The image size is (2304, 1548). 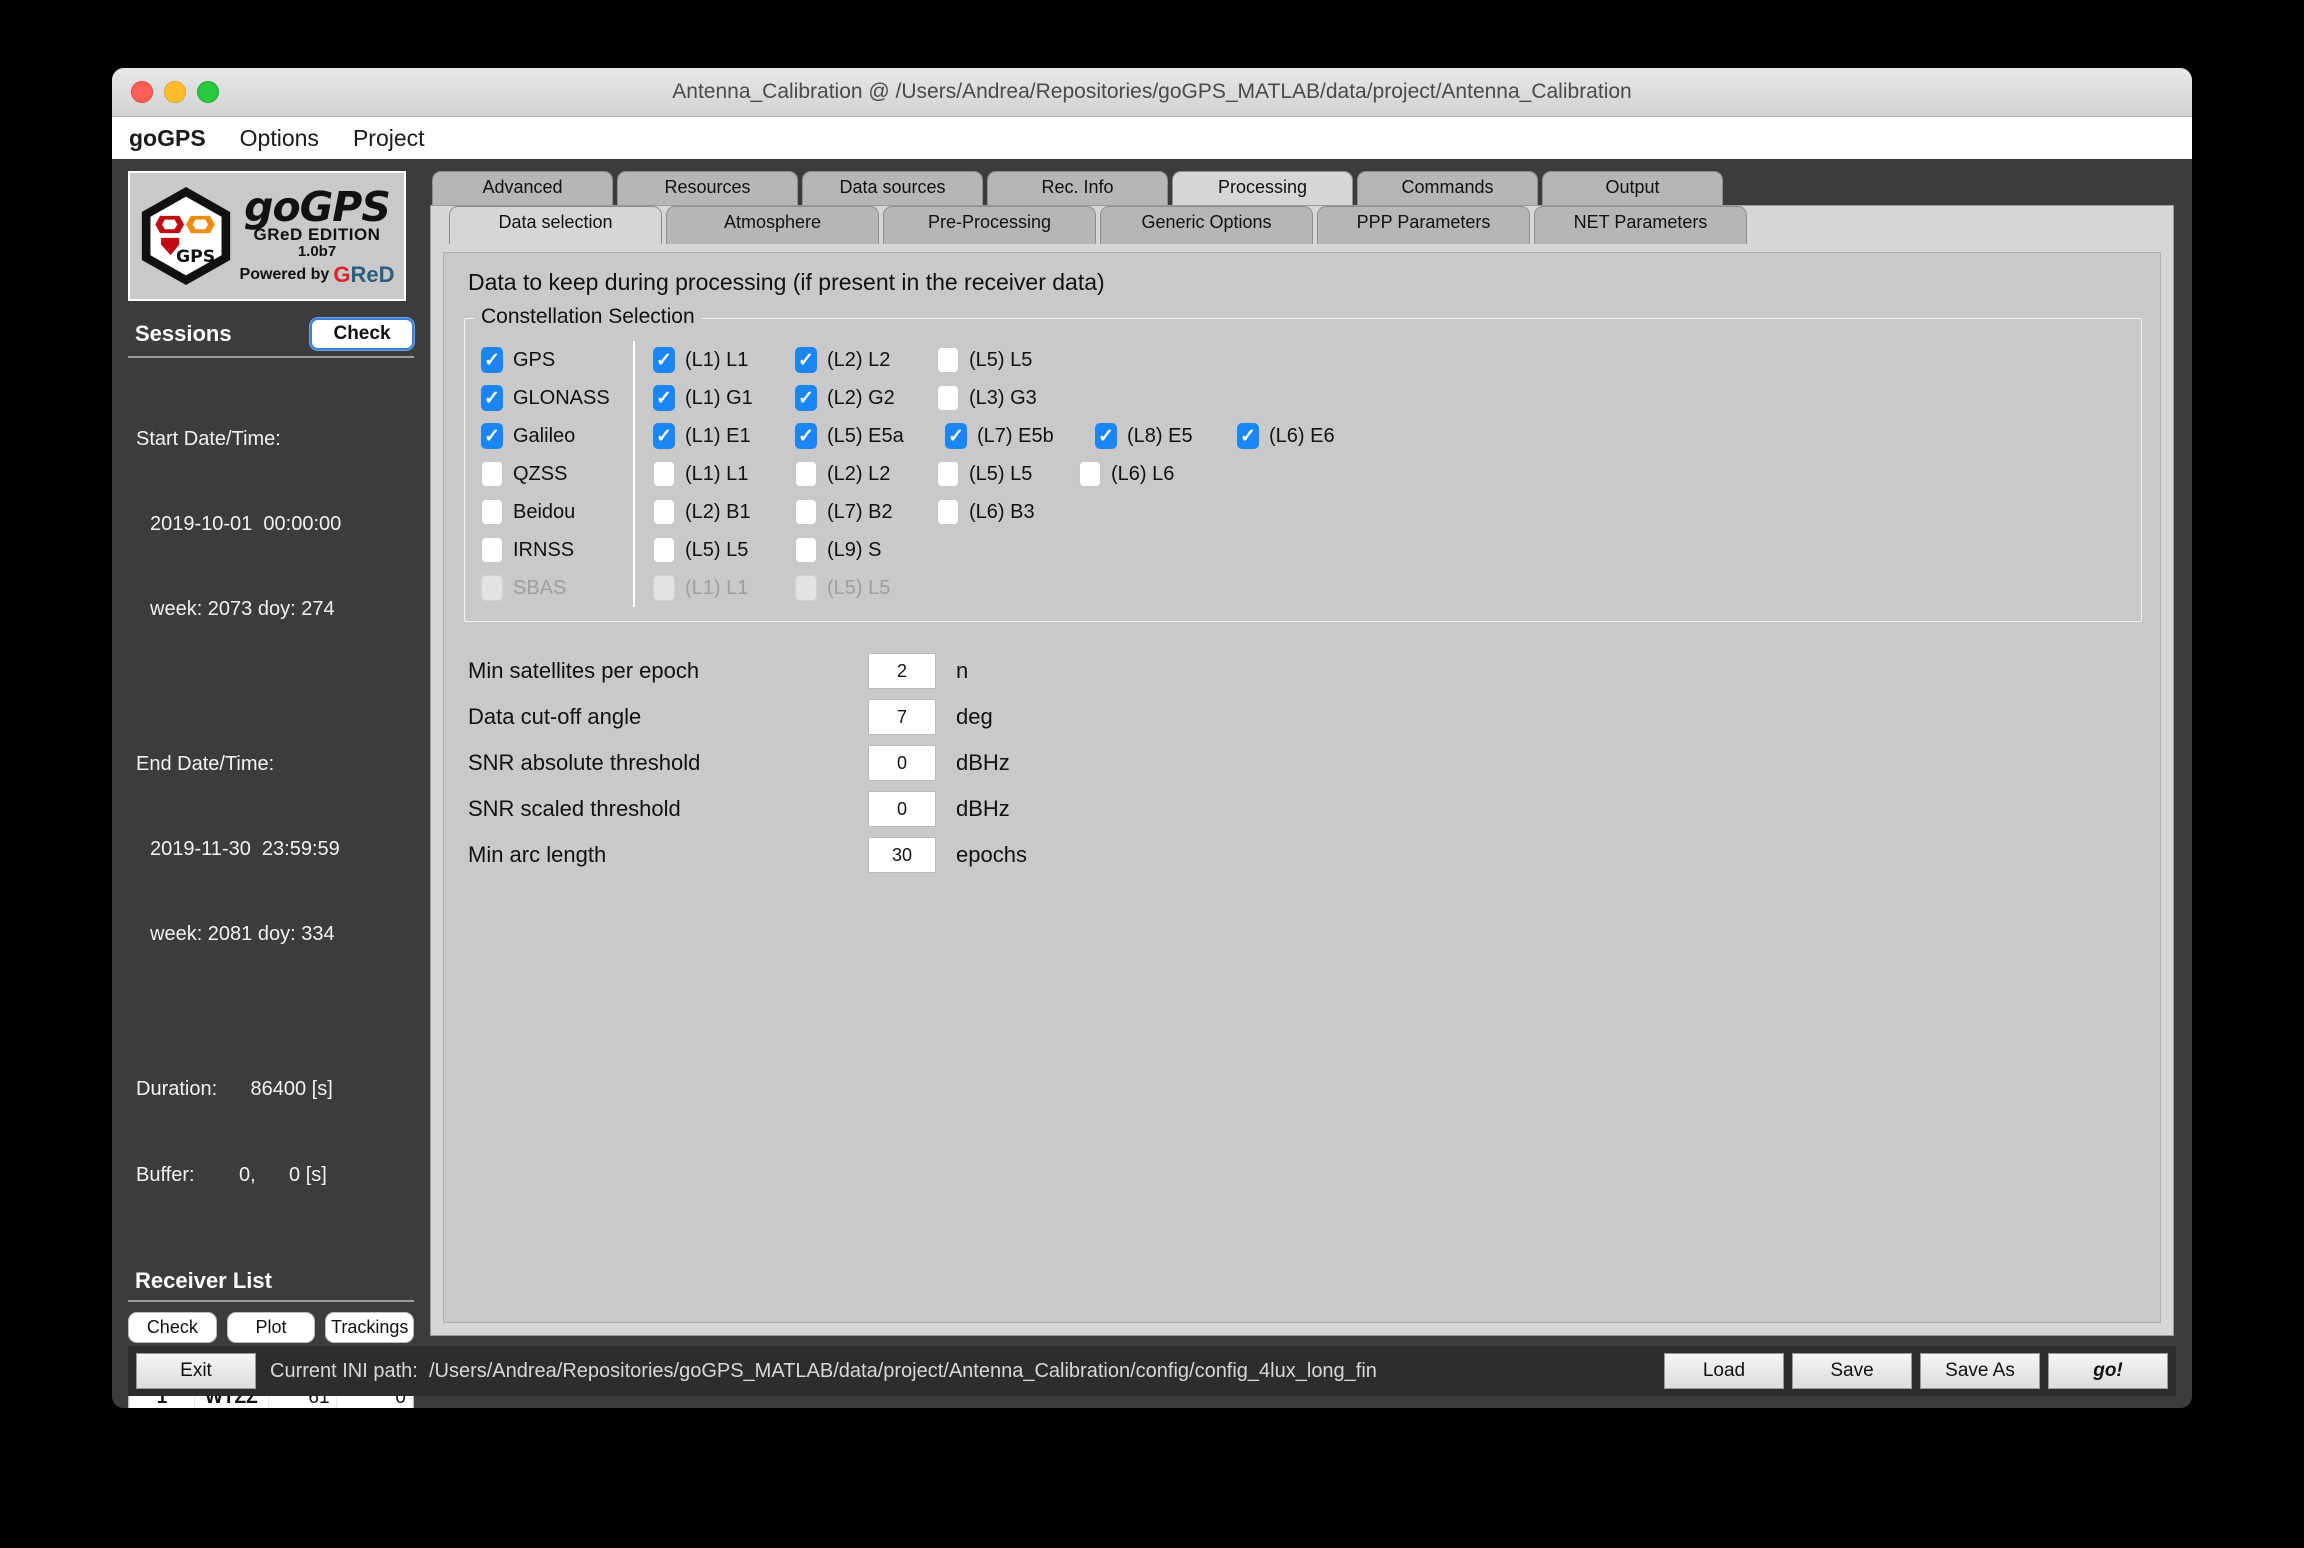 What do you see at coordinates (175, 92) in the screenshot?
I see `minimize-icon` at bounding box center [175, 92].